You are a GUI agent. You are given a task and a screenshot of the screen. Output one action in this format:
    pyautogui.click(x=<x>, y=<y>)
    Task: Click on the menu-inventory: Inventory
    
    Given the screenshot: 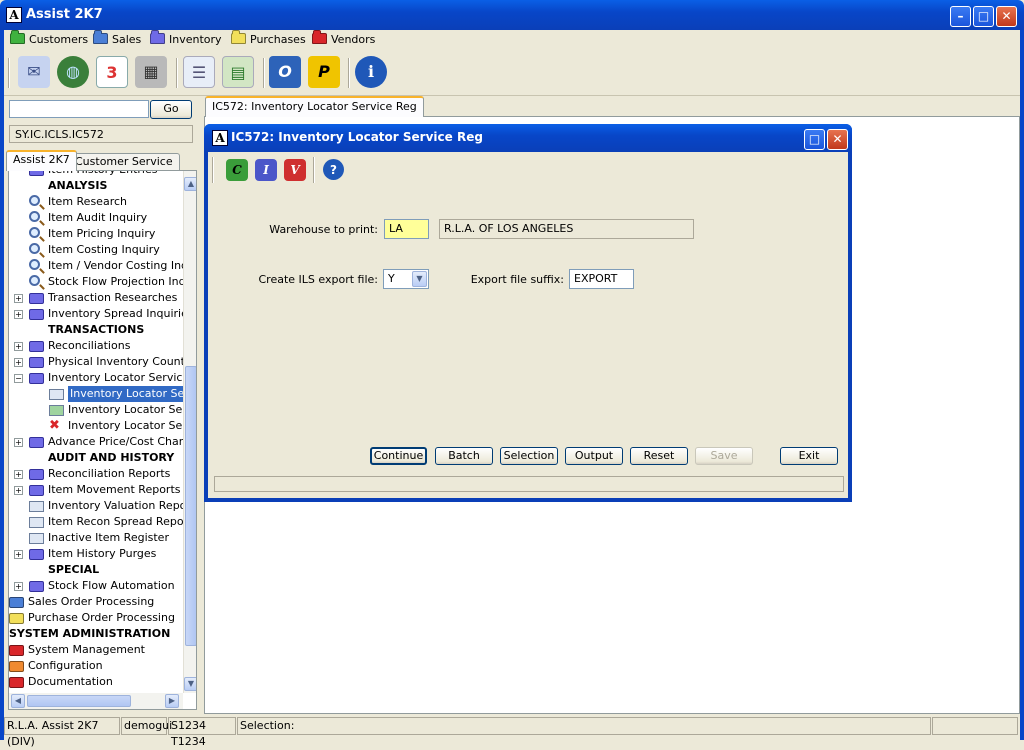 What is the action you would take?
    pyautogui.click(x=186, y=39)
    